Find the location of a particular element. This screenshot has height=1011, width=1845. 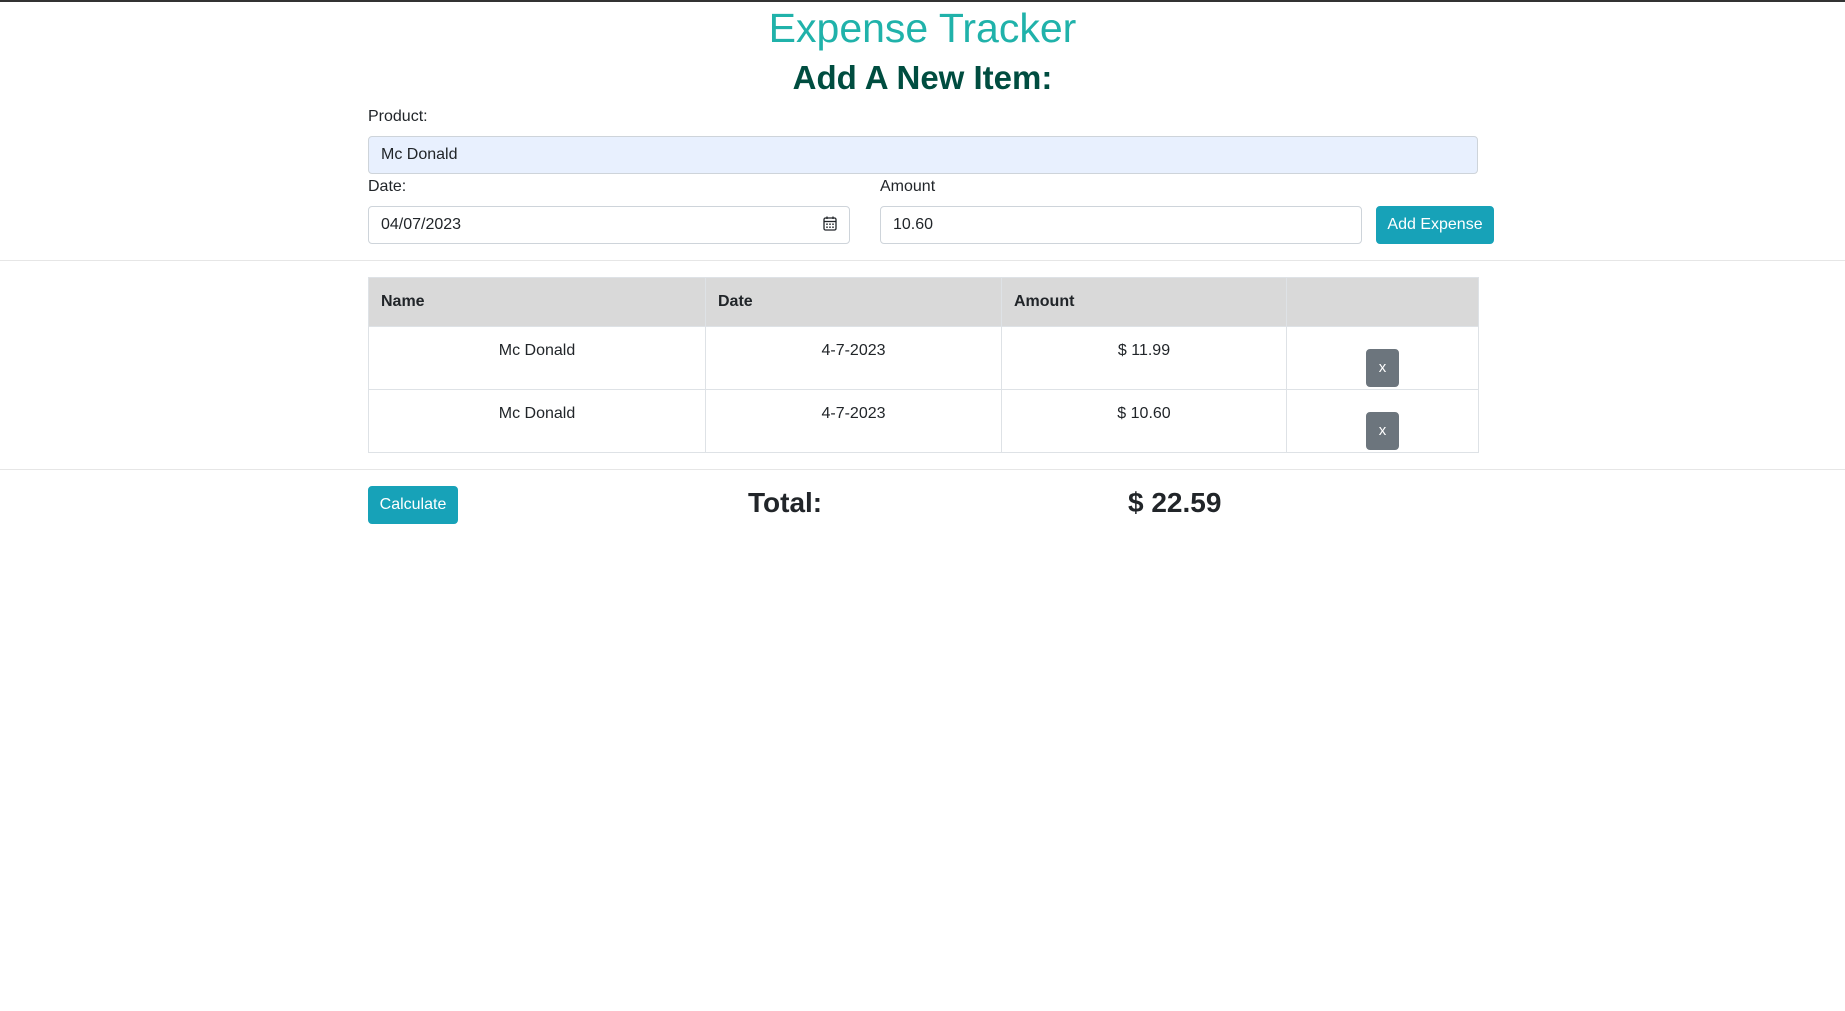

column-header-amount: Amount is located at coordinates (1144, 302).